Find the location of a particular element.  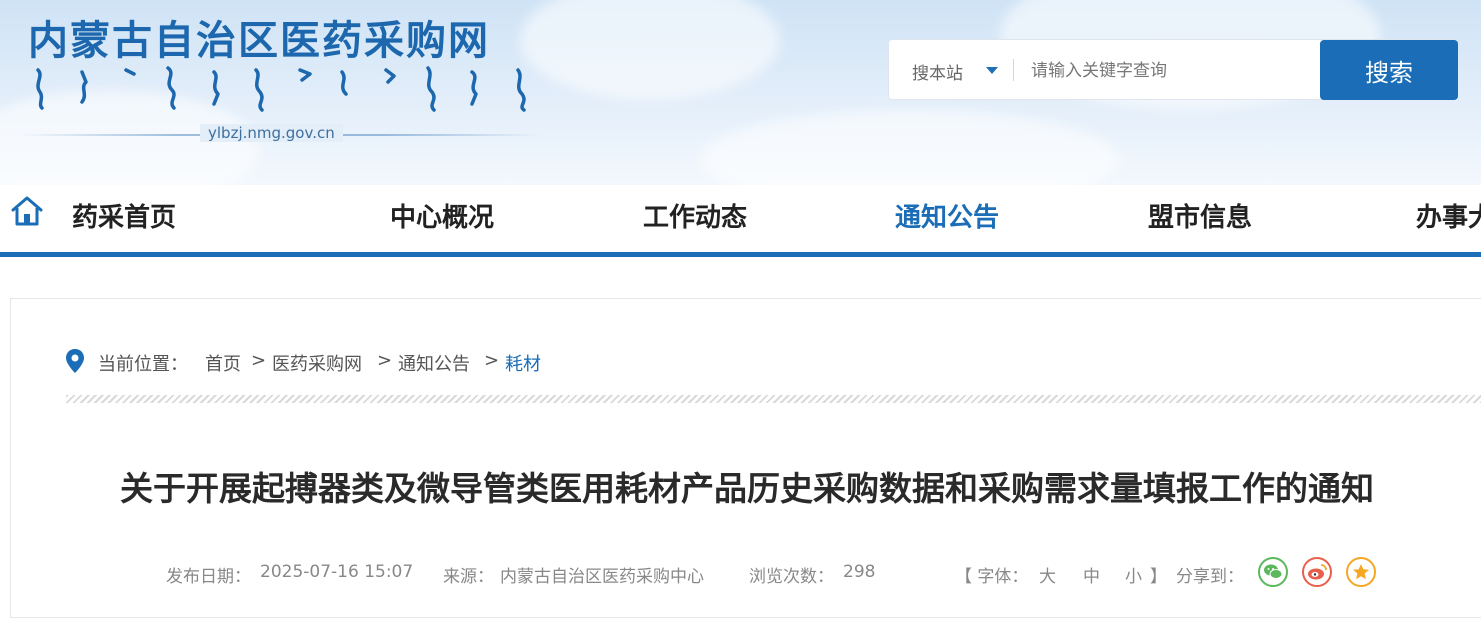

search-button: 搜索 is located at coordinates (1389, 70).